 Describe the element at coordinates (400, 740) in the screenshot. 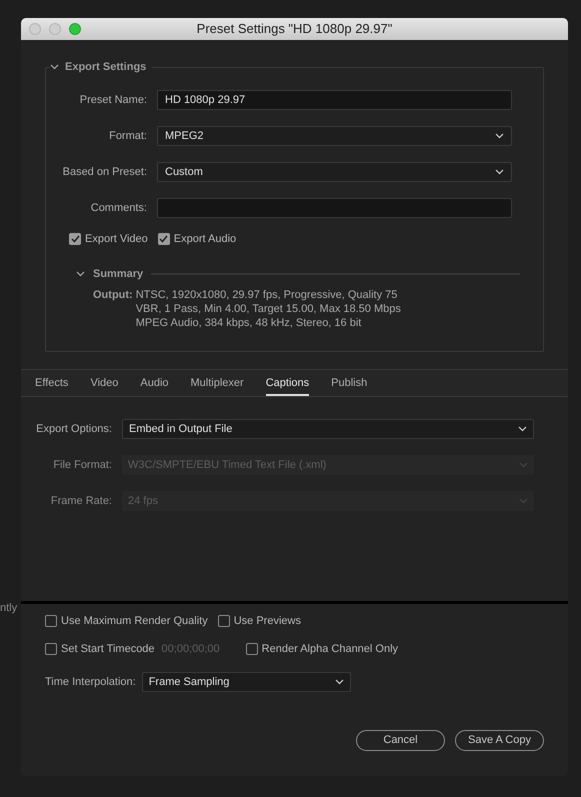

I see `button: Cancel` at that location.